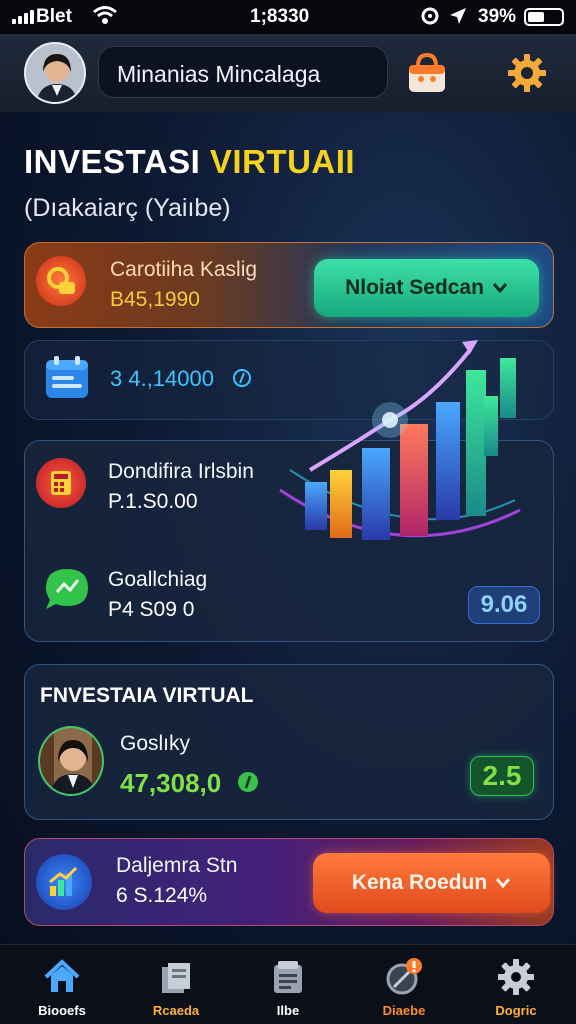  What do you see at coordinates (127, 208) in the screenshot?
I see `page-subtitle: (Dıakaiarç (Yaiıbe)` at bounding box center [127, 208].